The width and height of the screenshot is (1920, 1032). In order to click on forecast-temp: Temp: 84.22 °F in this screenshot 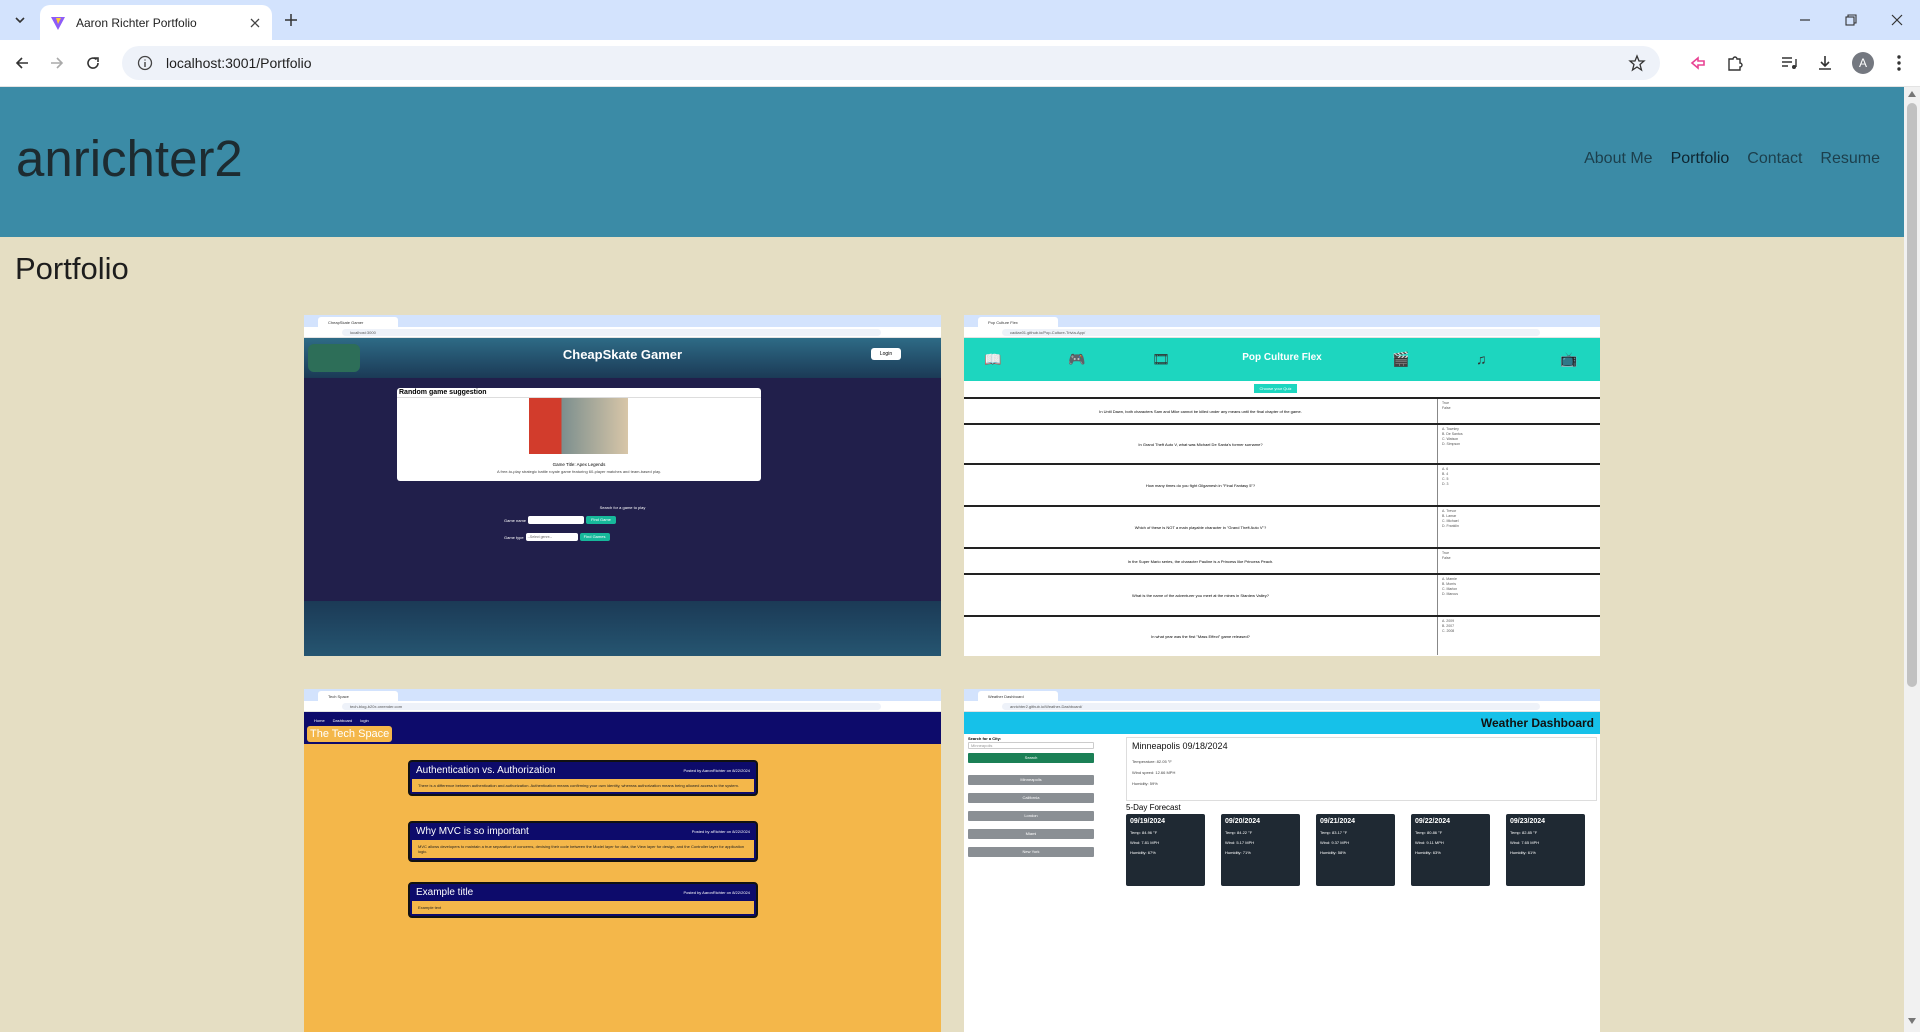, I will do `click(1239, 832)`.